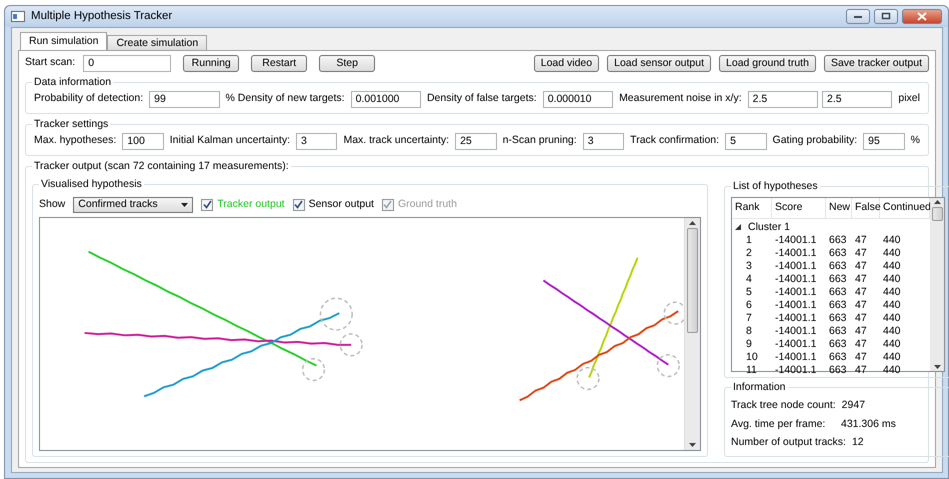 This screenshot has width=949, height=479. I want to click on field-label: Show, so click(52, 204).